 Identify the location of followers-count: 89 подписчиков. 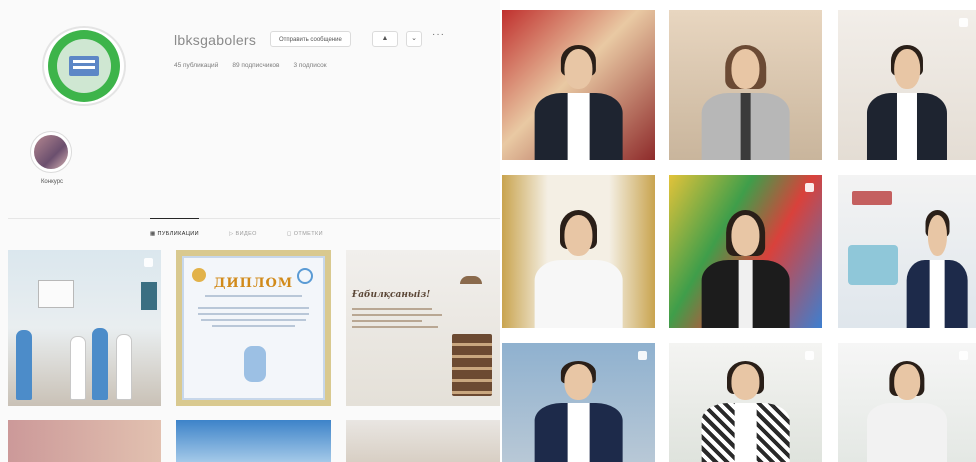
(255, 65).